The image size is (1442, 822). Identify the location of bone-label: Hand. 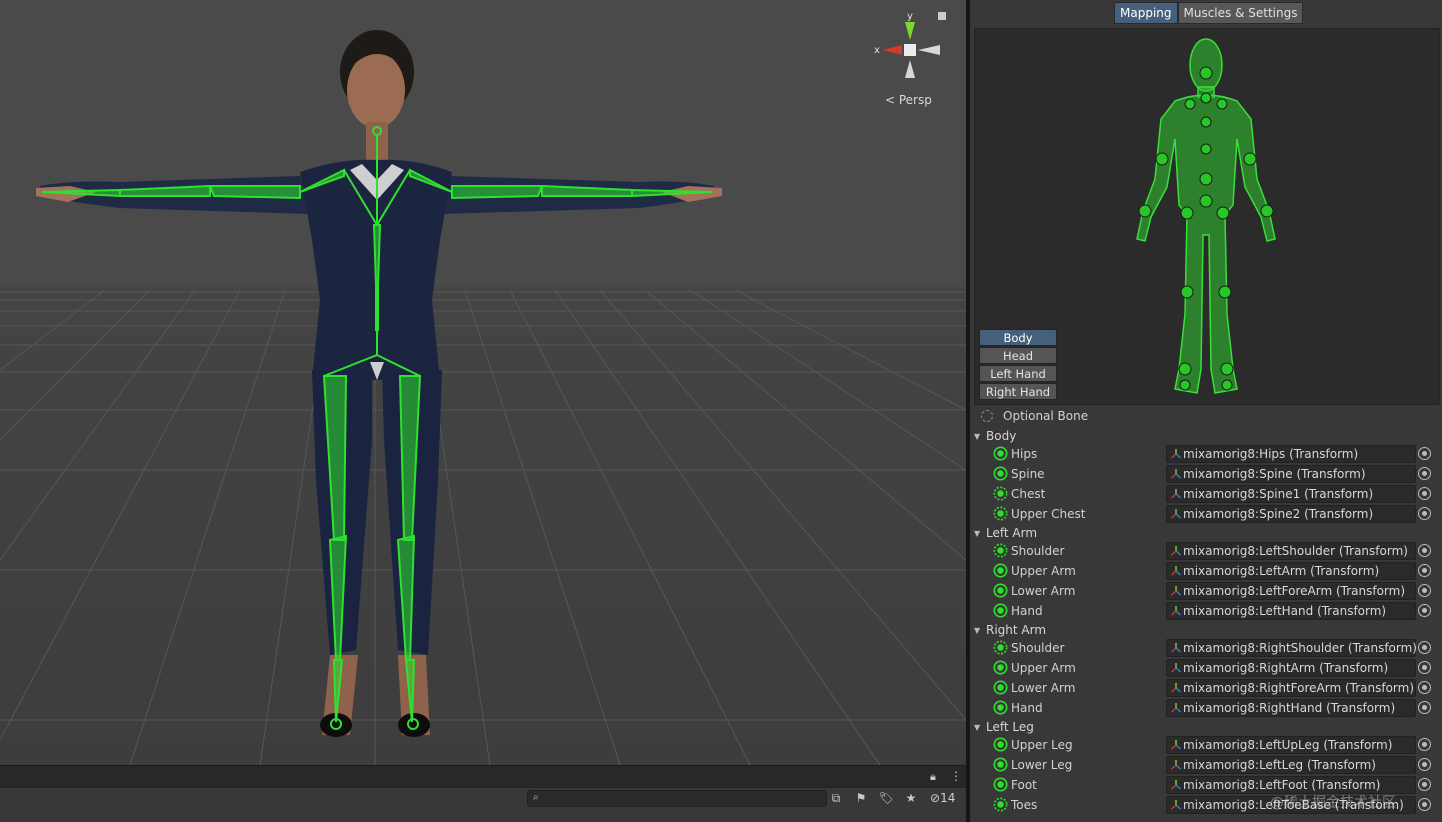
(1027, 611).